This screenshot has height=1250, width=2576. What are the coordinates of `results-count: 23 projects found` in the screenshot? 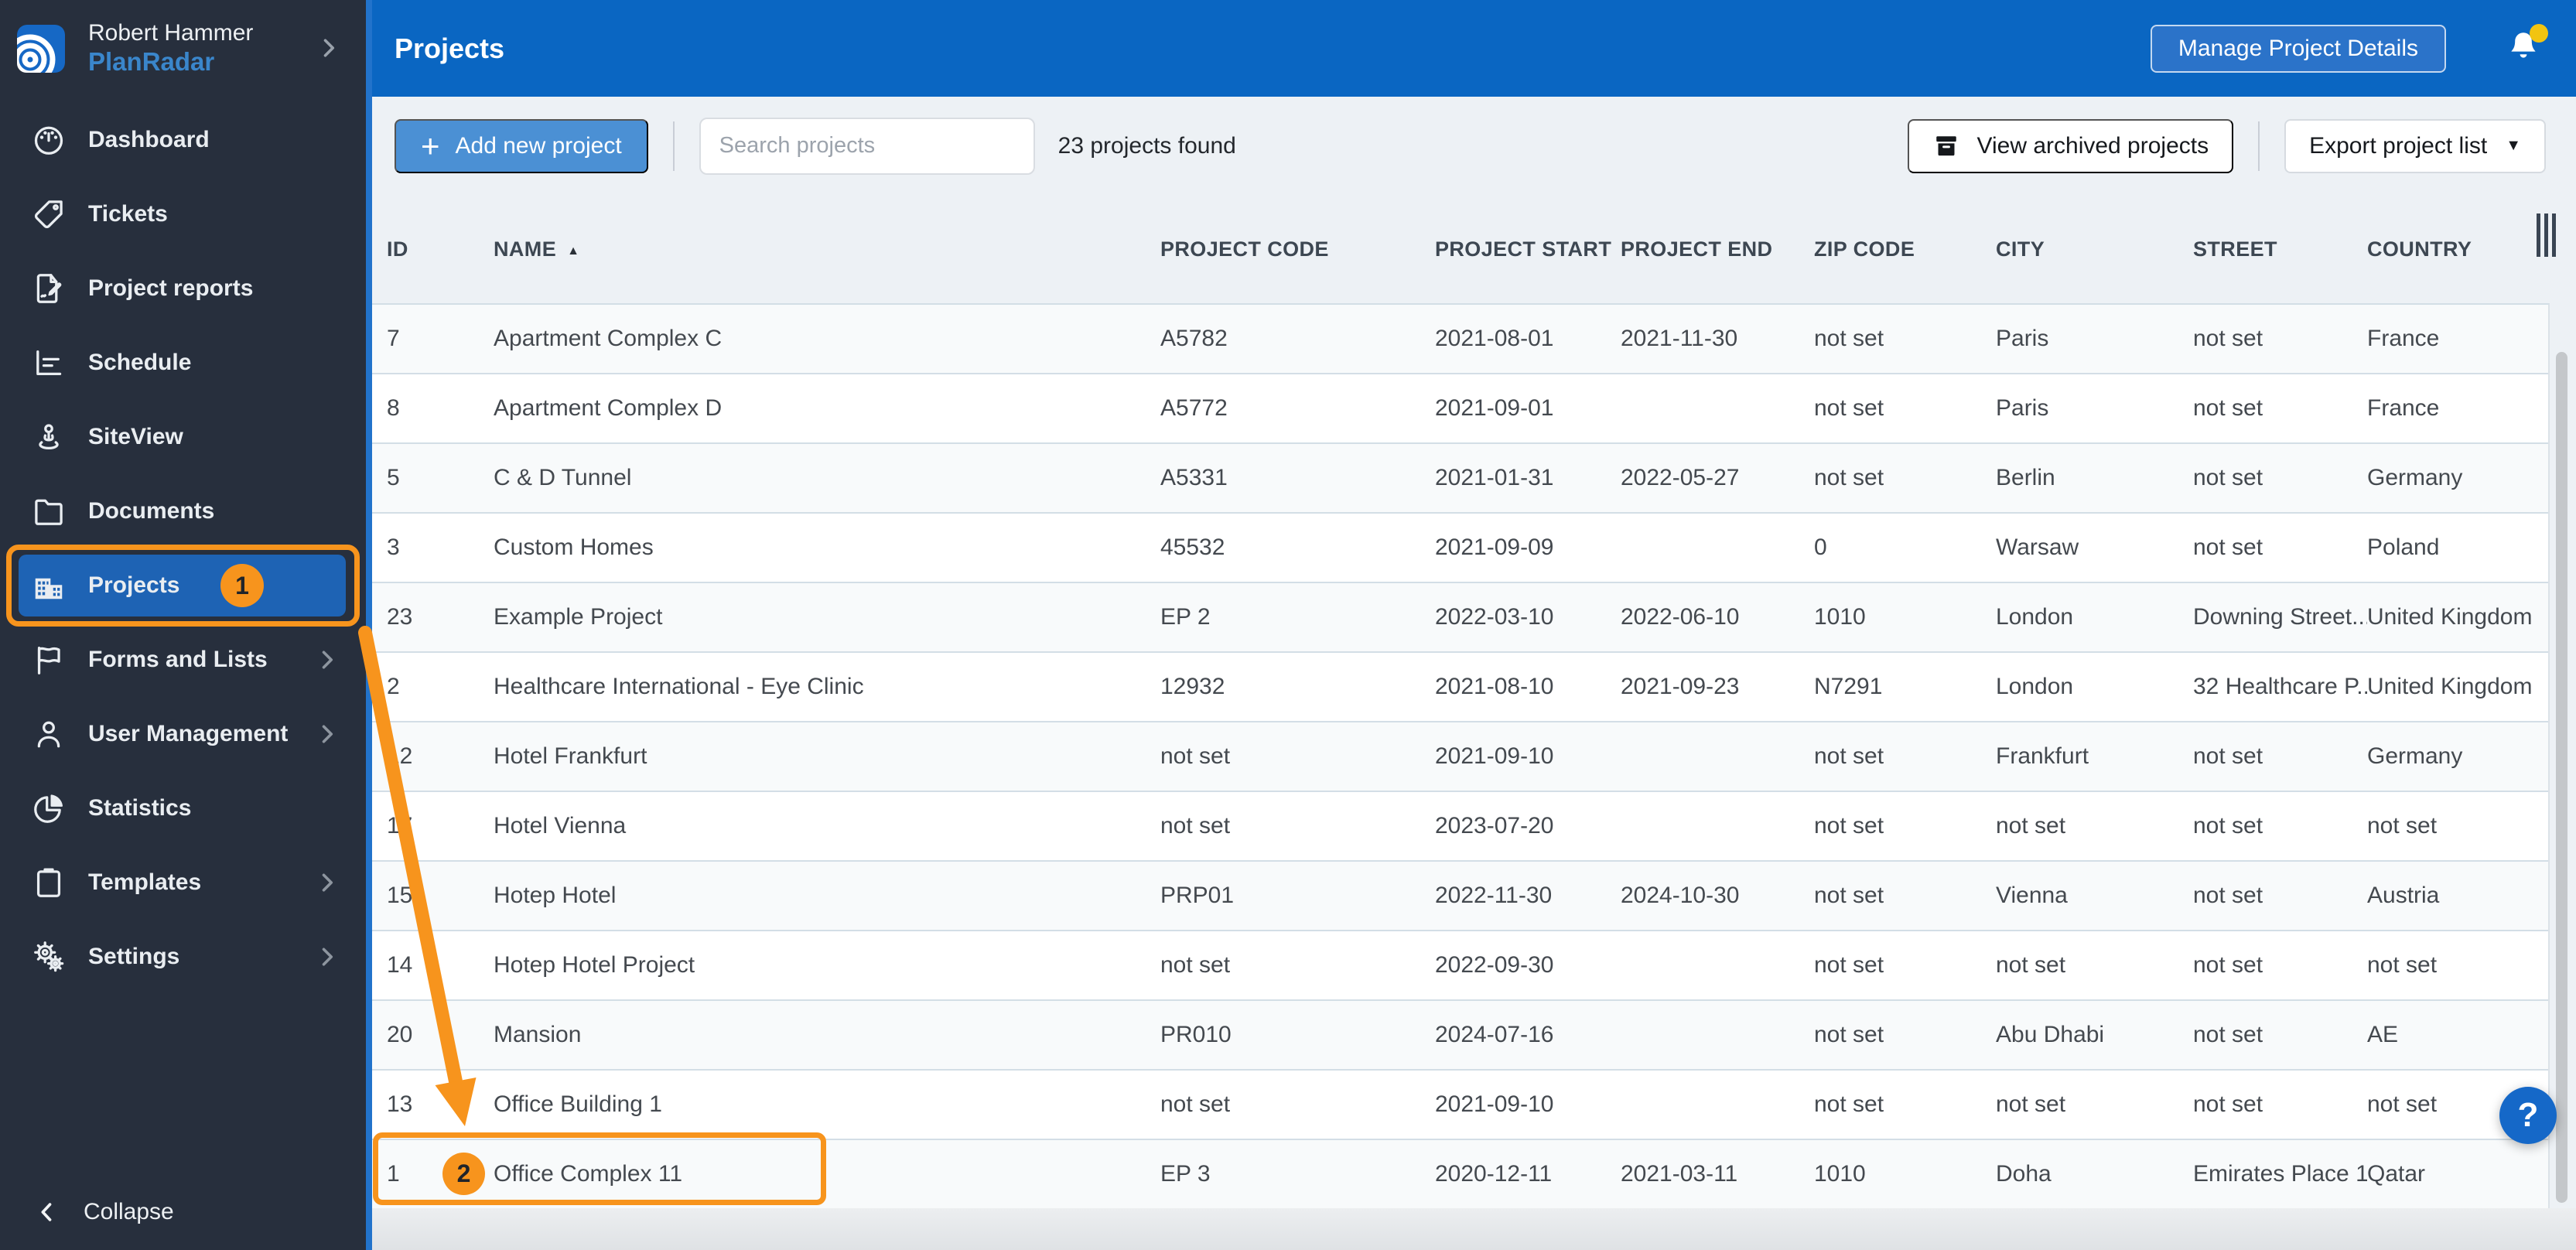 It's located at (1146, 145).